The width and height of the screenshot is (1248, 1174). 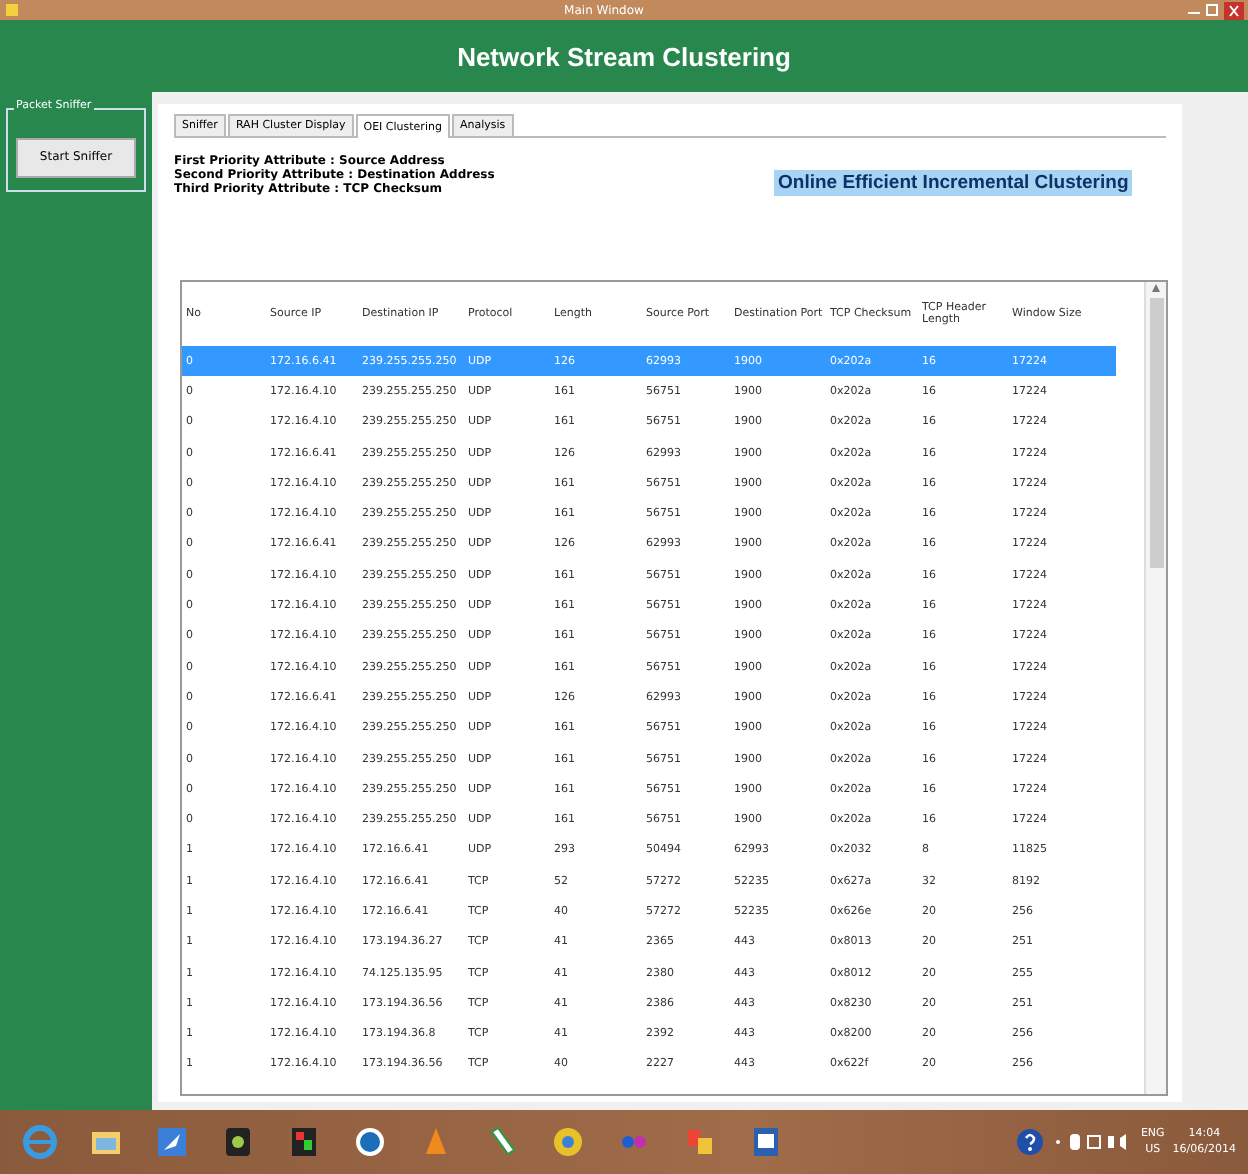 What do you see at coordinates (12, 10) in the screenshot?
I see `app-icon` at bounding box center [12, 10].